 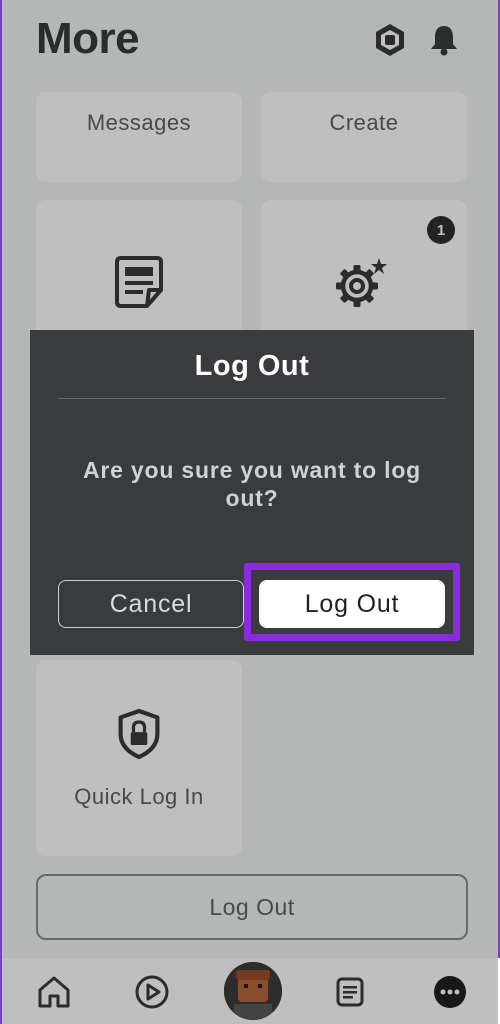 I want to click on dialog-title: Log Out, so click(x=252, y=366).